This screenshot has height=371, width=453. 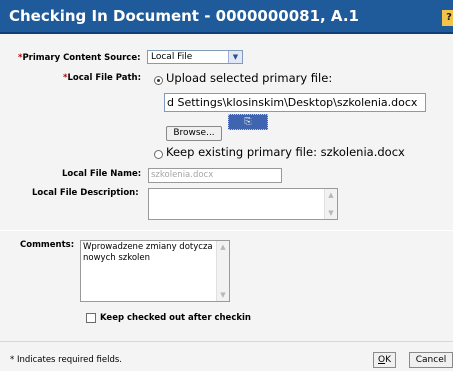 What do you see at coordinates (158, 154) in the screenshot?
I see `keep-existing-file-radio` at bounding box center [158, 154].